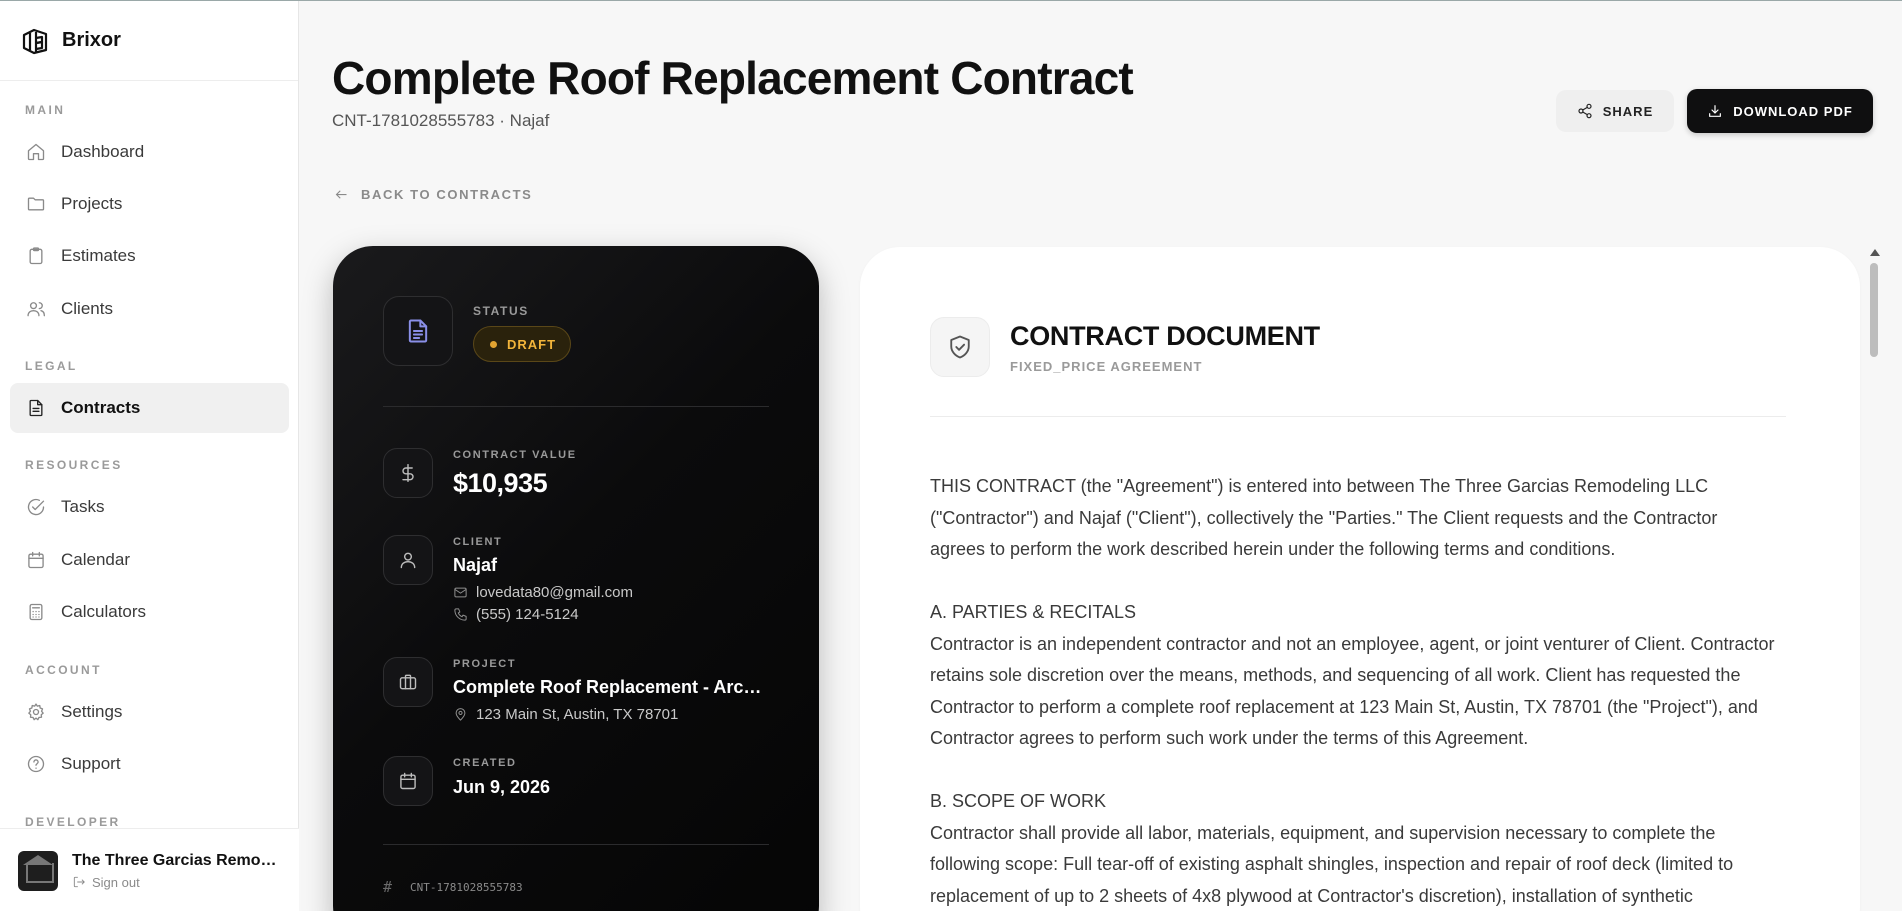 This screenshot has width=1902, height=911. I want to click on download-label: DOWNLOAD PDF, so click(1793, 111).